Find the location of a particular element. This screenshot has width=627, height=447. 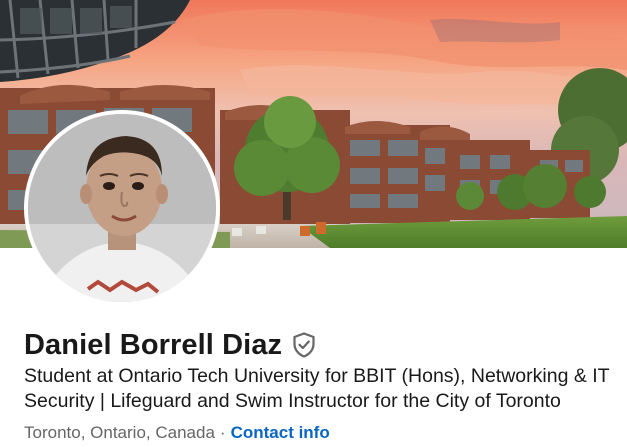

profile-location: Toronto, Ontario, Canada is located at coordinates (119, 432).